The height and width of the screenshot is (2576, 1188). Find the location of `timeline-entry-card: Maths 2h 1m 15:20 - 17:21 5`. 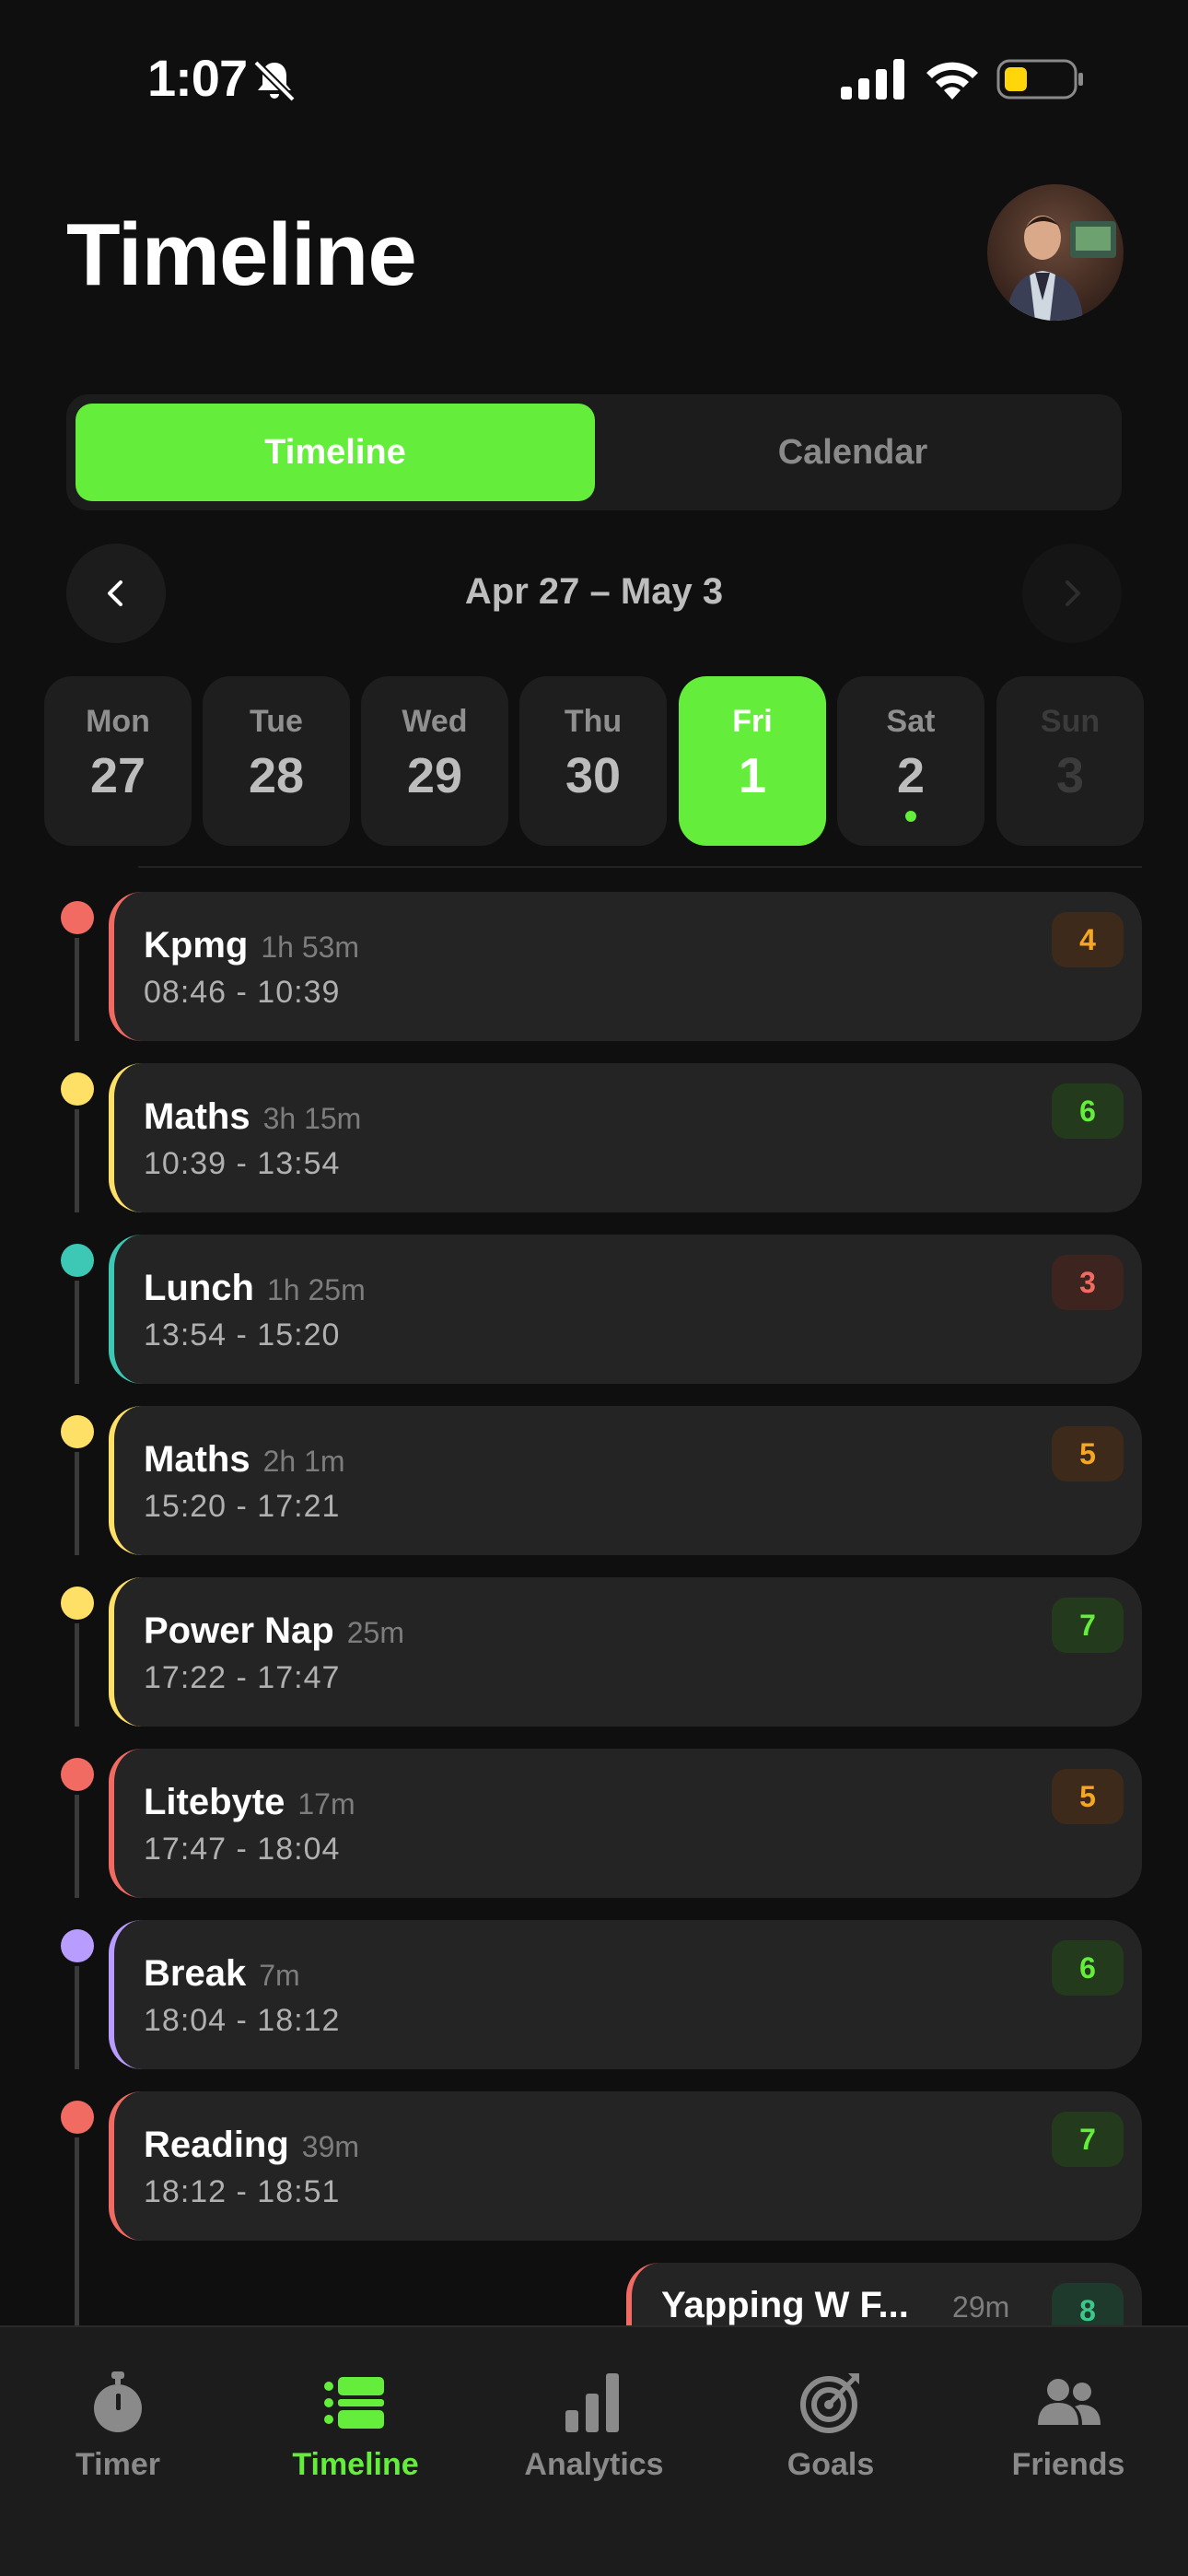

timeline-entry-card: Maths 2h 1m 15:20 - 17:21 5 is located at coordinates (625, 1480).